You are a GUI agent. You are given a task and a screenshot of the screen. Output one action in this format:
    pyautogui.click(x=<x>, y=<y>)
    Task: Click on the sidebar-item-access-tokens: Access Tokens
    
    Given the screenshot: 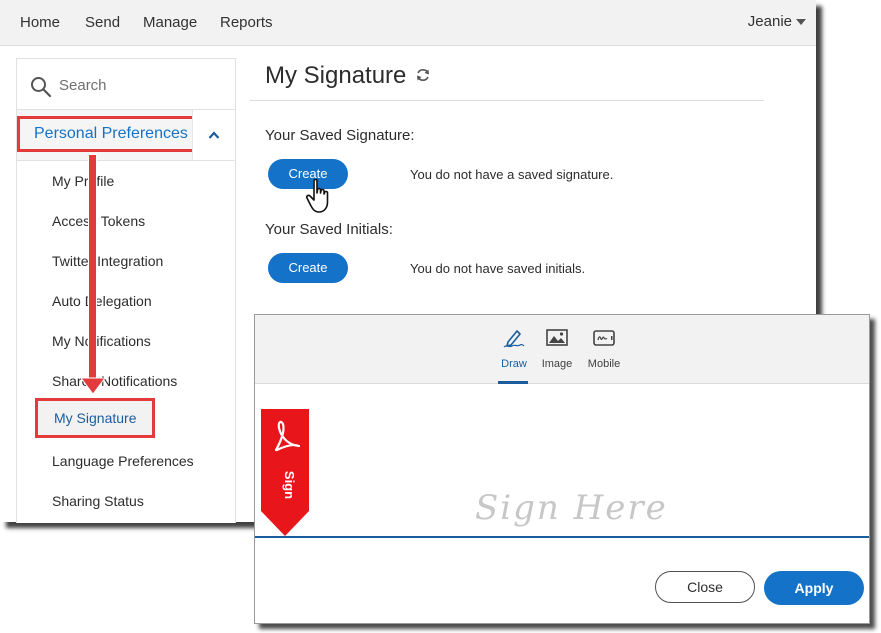 What is the action you would take?
    pyautogui.click(x=98, y=221)
    